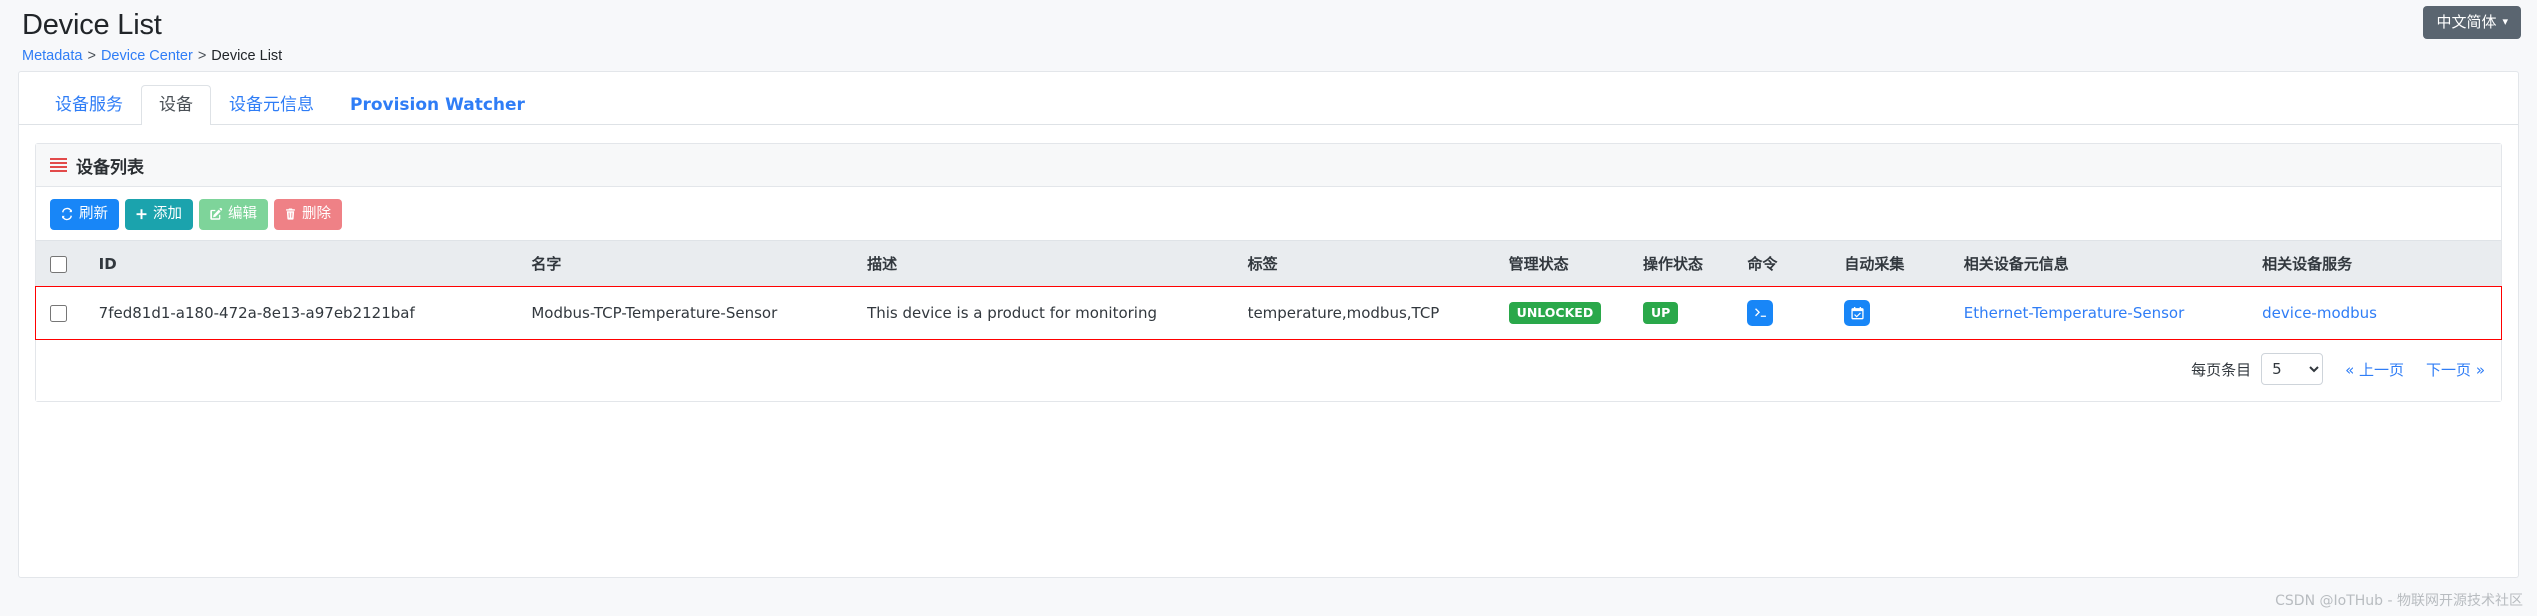  Describe the element at coordinates (167, 214) in the screenshot. I see `add-button-label: 添加` at that location.